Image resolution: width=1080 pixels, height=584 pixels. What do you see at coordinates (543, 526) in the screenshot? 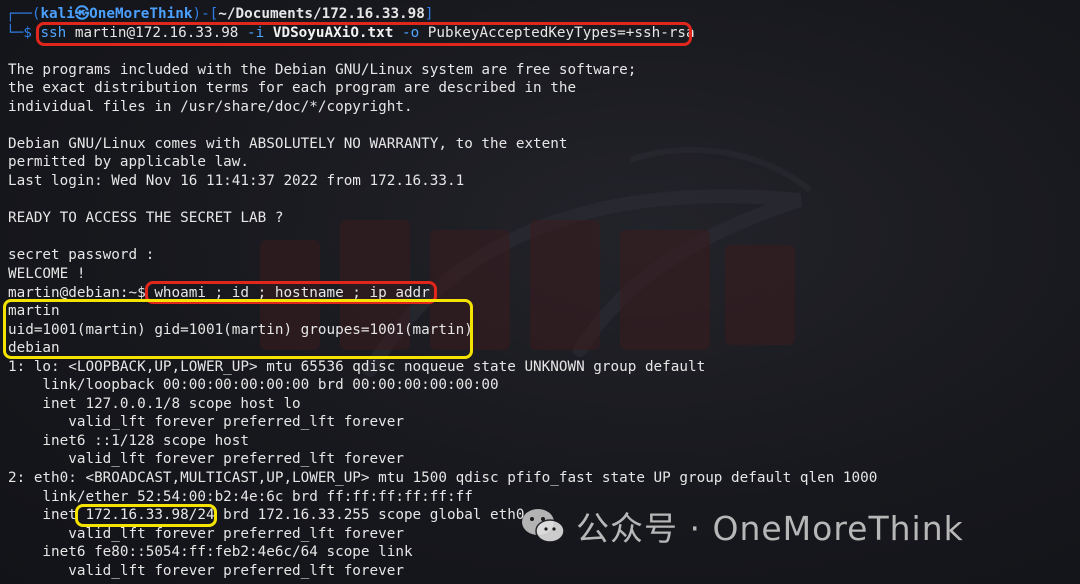
I see `wechat-icon` at bounding box center [543, 526].